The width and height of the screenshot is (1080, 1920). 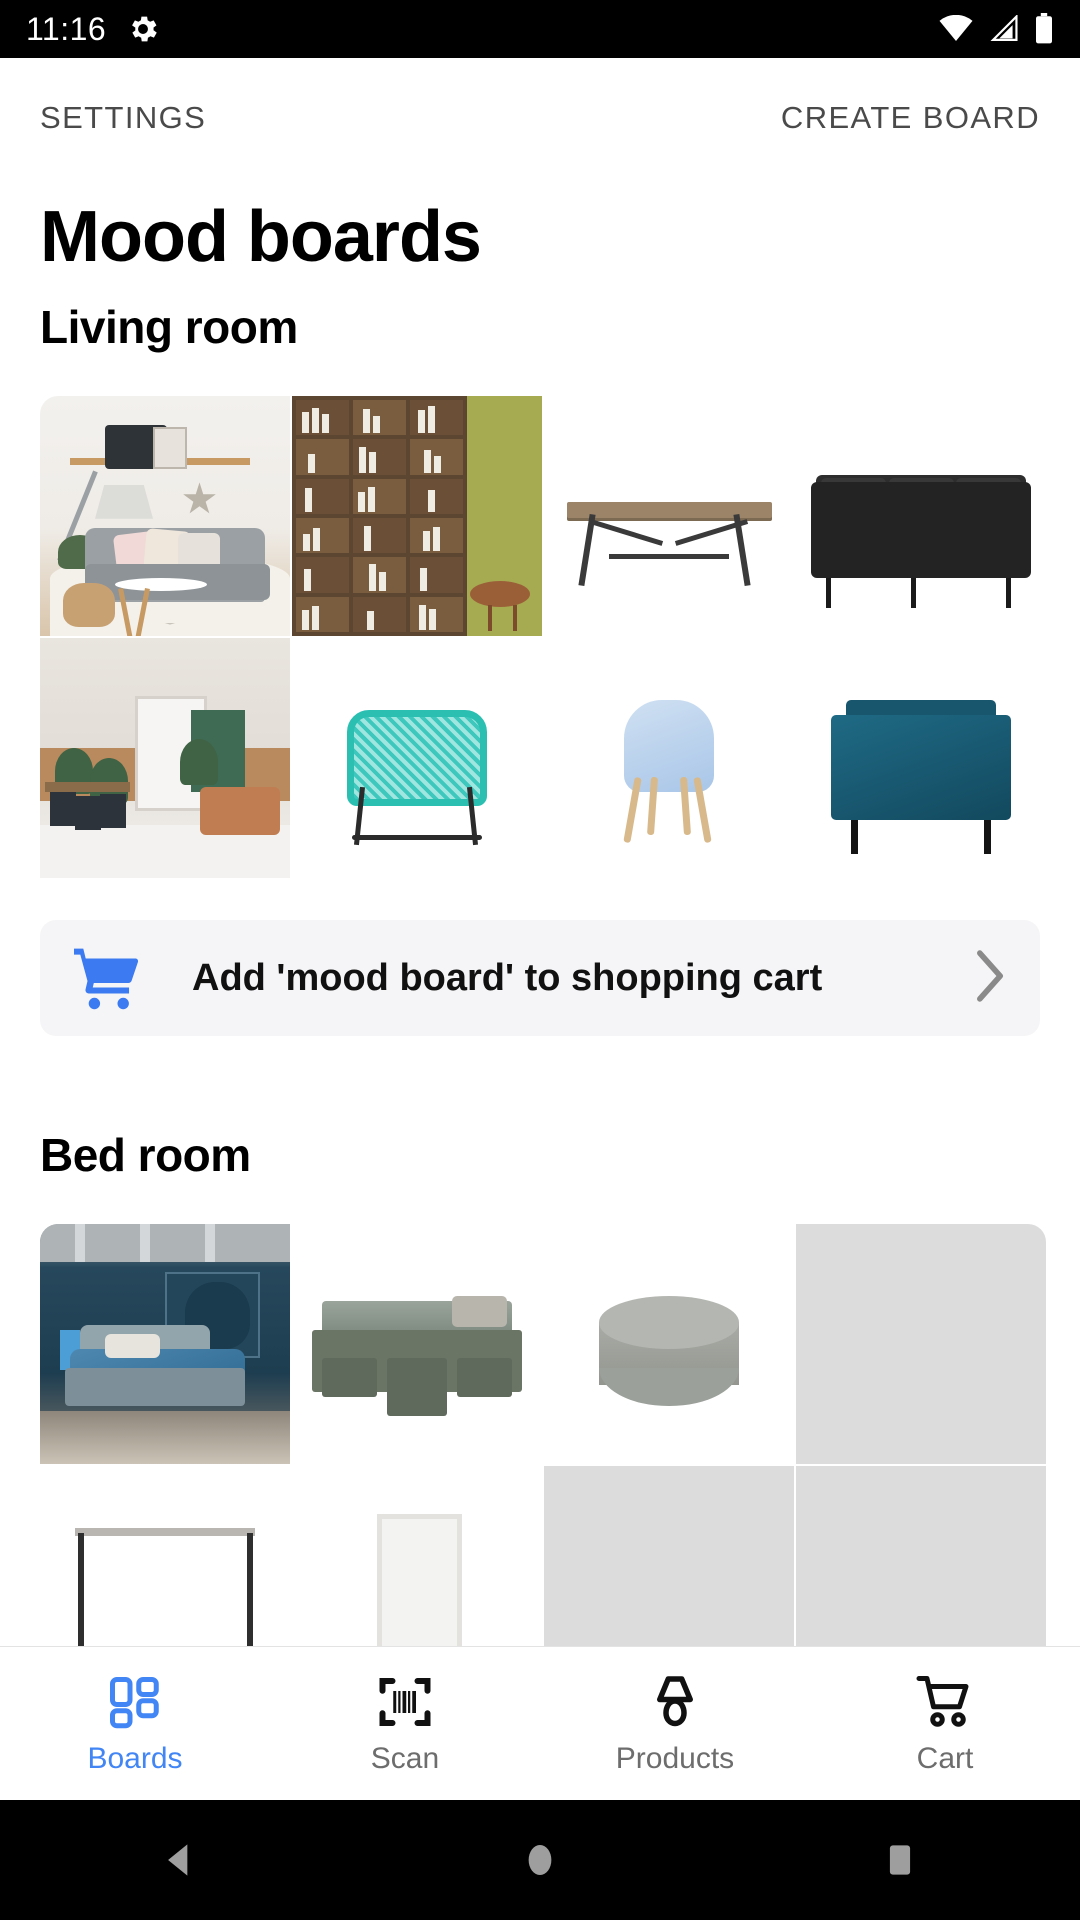 I want to click on turquoise-rattan-chair-artwork, so click(x=417, y=758).